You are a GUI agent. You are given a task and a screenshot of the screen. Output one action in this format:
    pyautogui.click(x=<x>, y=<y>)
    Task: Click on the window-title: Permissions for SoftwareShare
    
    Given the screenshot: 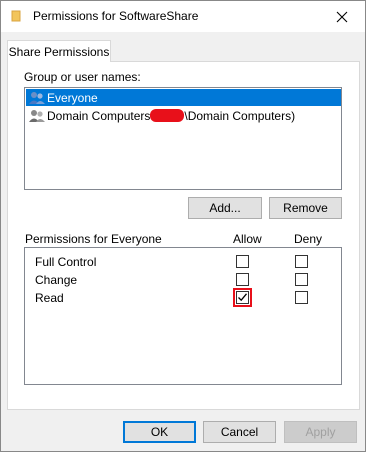 What is the action you would take?
    pyautogui.click(x=116, y=16)
    